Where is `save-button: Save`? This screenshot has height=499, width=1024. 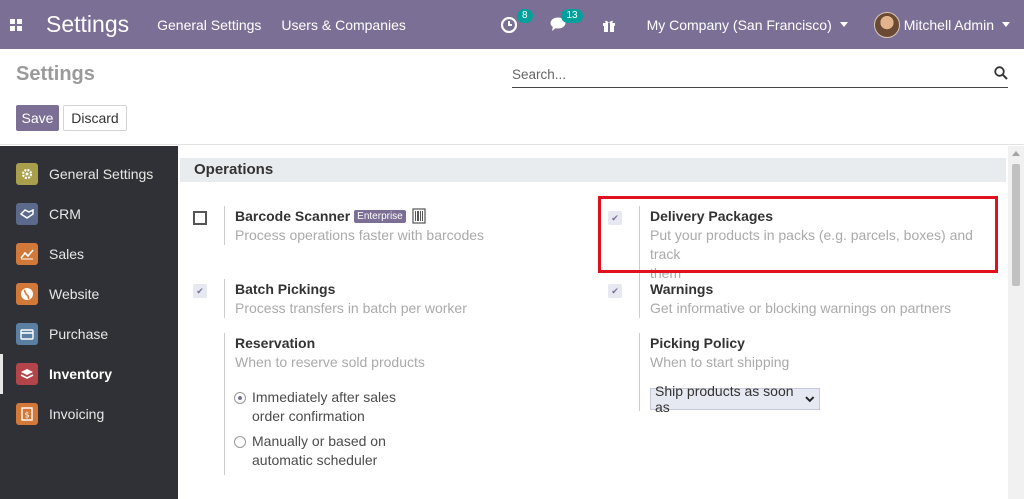
save-button: Save is located at coordinates (37, 118).